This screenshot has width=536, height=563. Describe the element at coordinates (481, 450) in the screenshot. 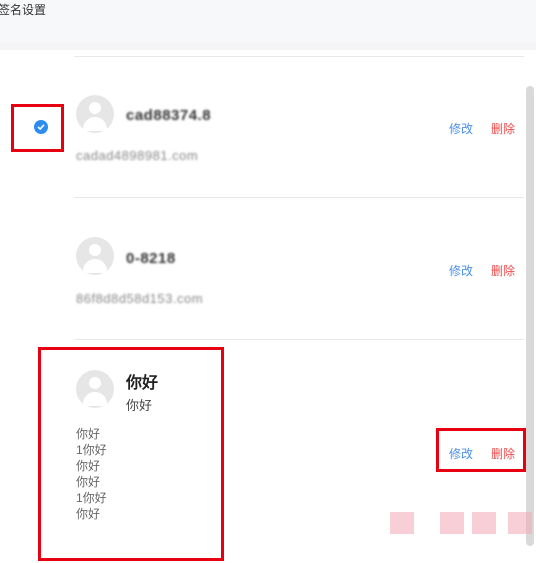

I see `actions-highlight-box` at that location.